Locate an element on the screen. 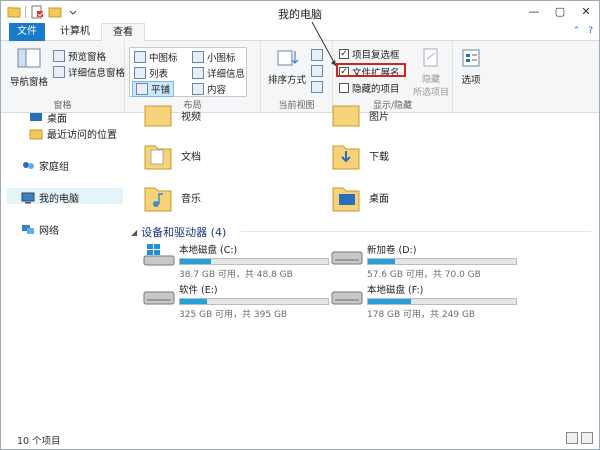 The image size is (600, 450). layout-details: 详细信息 is located at coordinates (218, 73).